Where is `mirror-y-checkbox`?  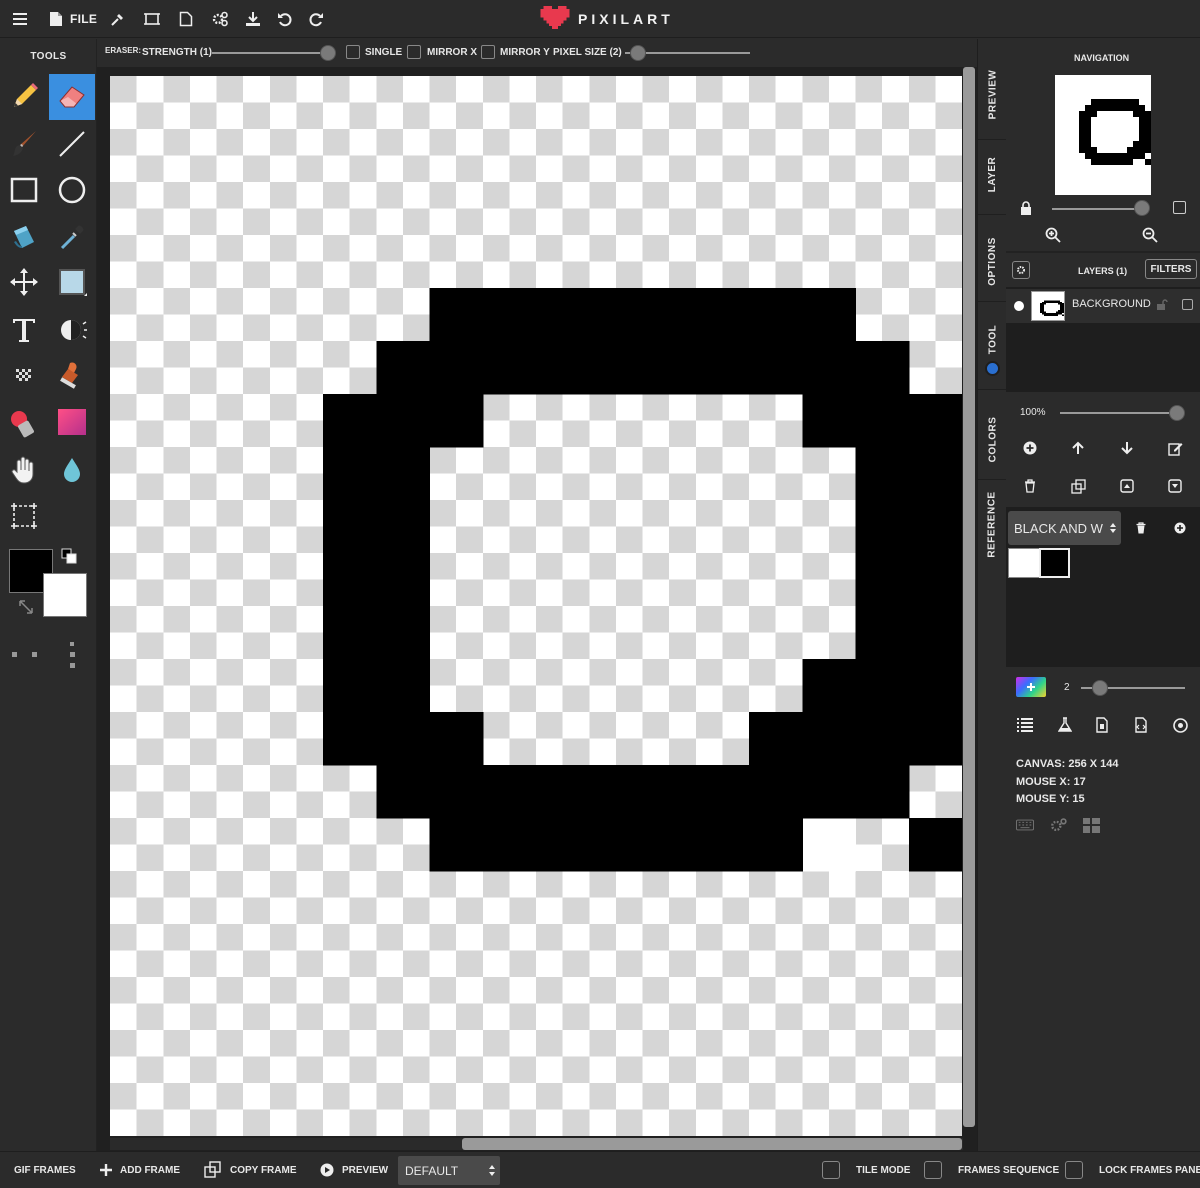 mirror-y-checkbox is located at coordinates (488, 52).